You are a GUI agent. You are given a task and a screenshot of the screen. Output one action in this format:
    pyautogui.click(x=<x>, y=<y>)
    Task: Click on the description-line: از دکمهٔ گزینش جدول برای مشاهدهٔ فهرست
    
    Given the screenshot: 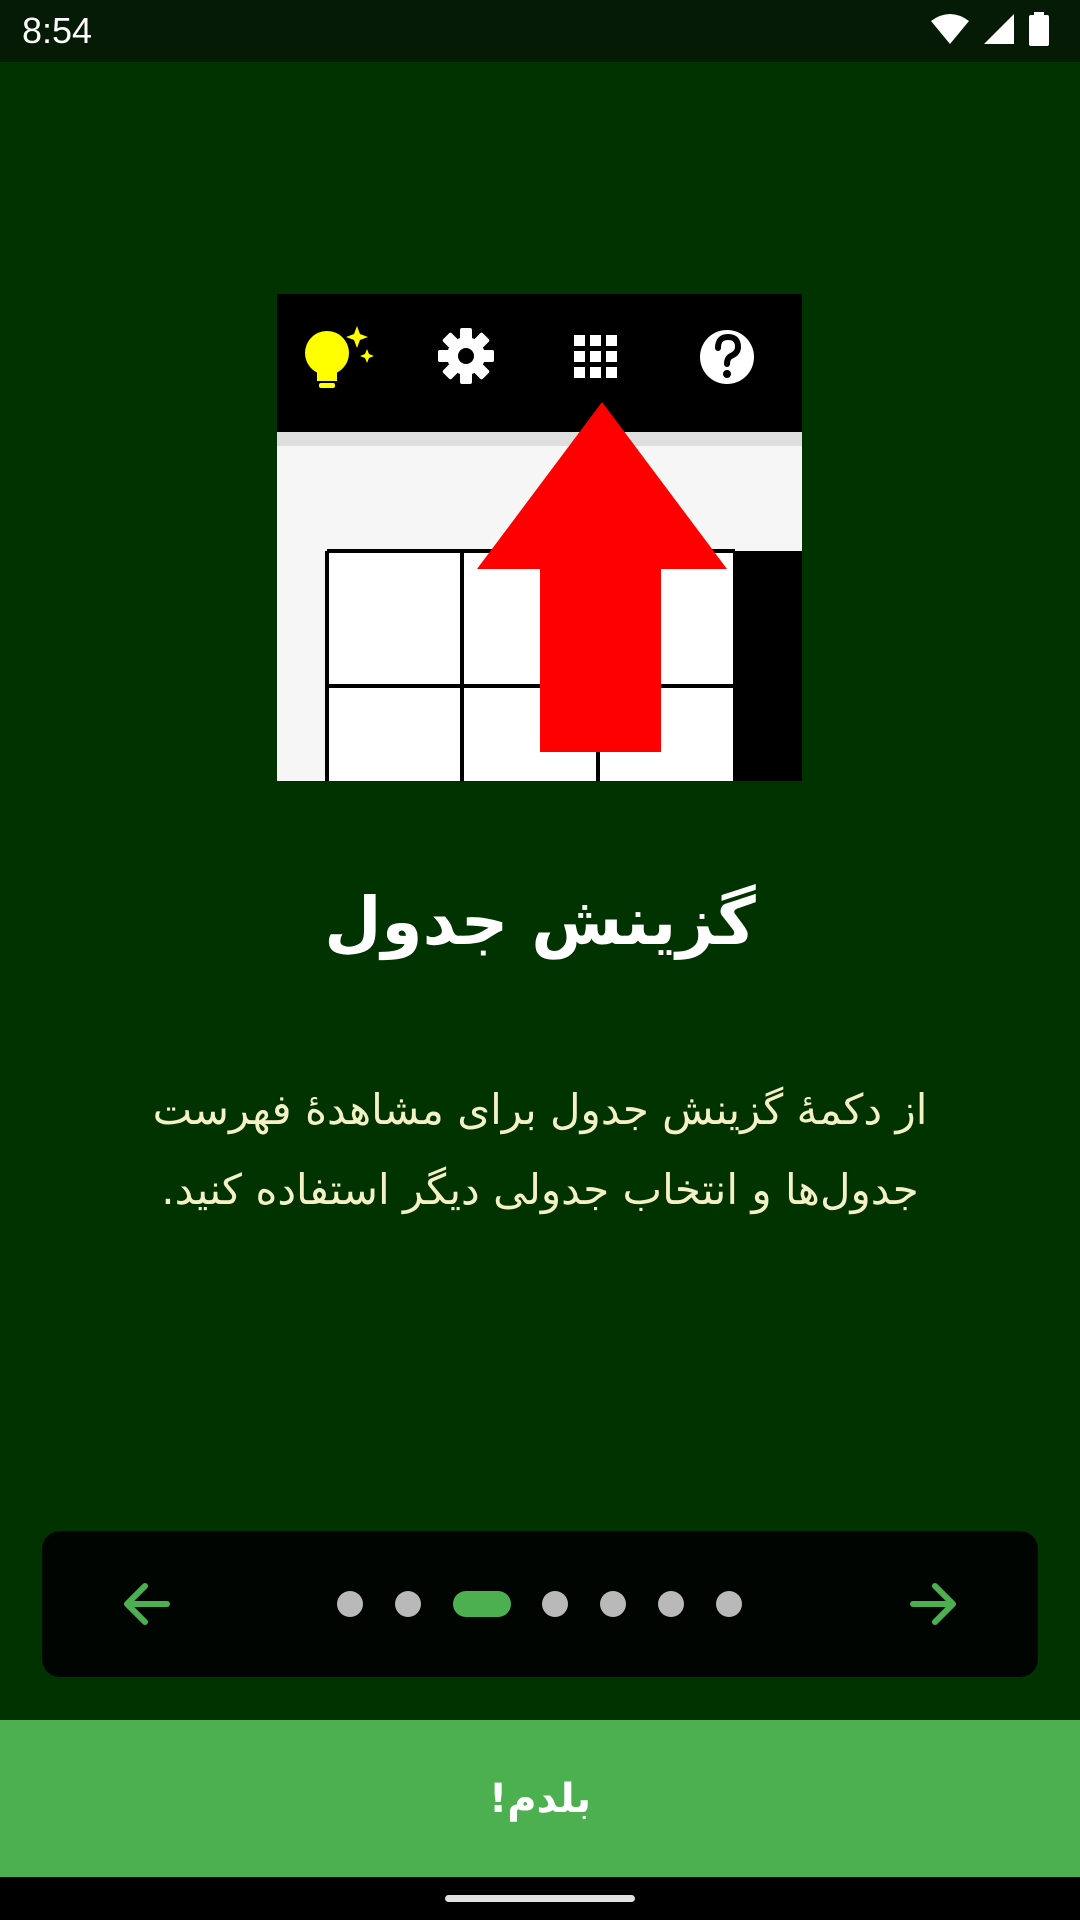 What is the action you would take?
    pyautogui.click(x=540, y=1109)
    